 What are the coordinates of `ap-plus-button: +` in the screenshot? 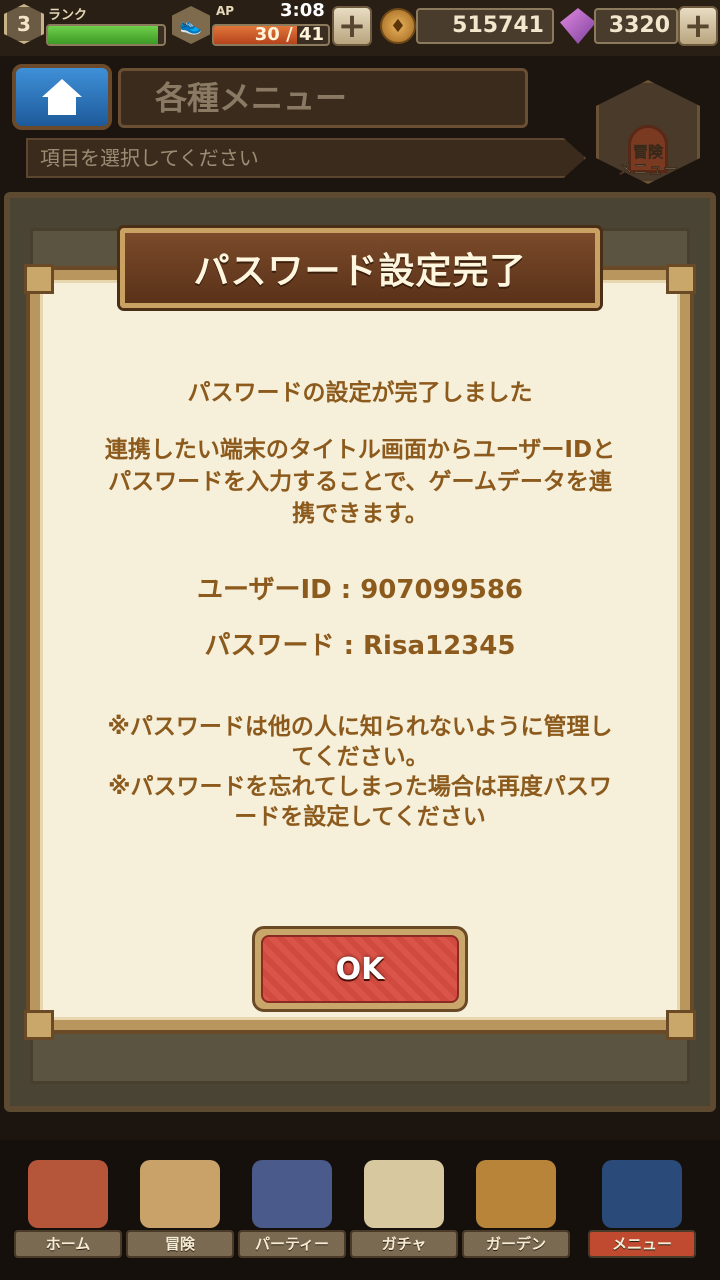 It's located at (352, 26).